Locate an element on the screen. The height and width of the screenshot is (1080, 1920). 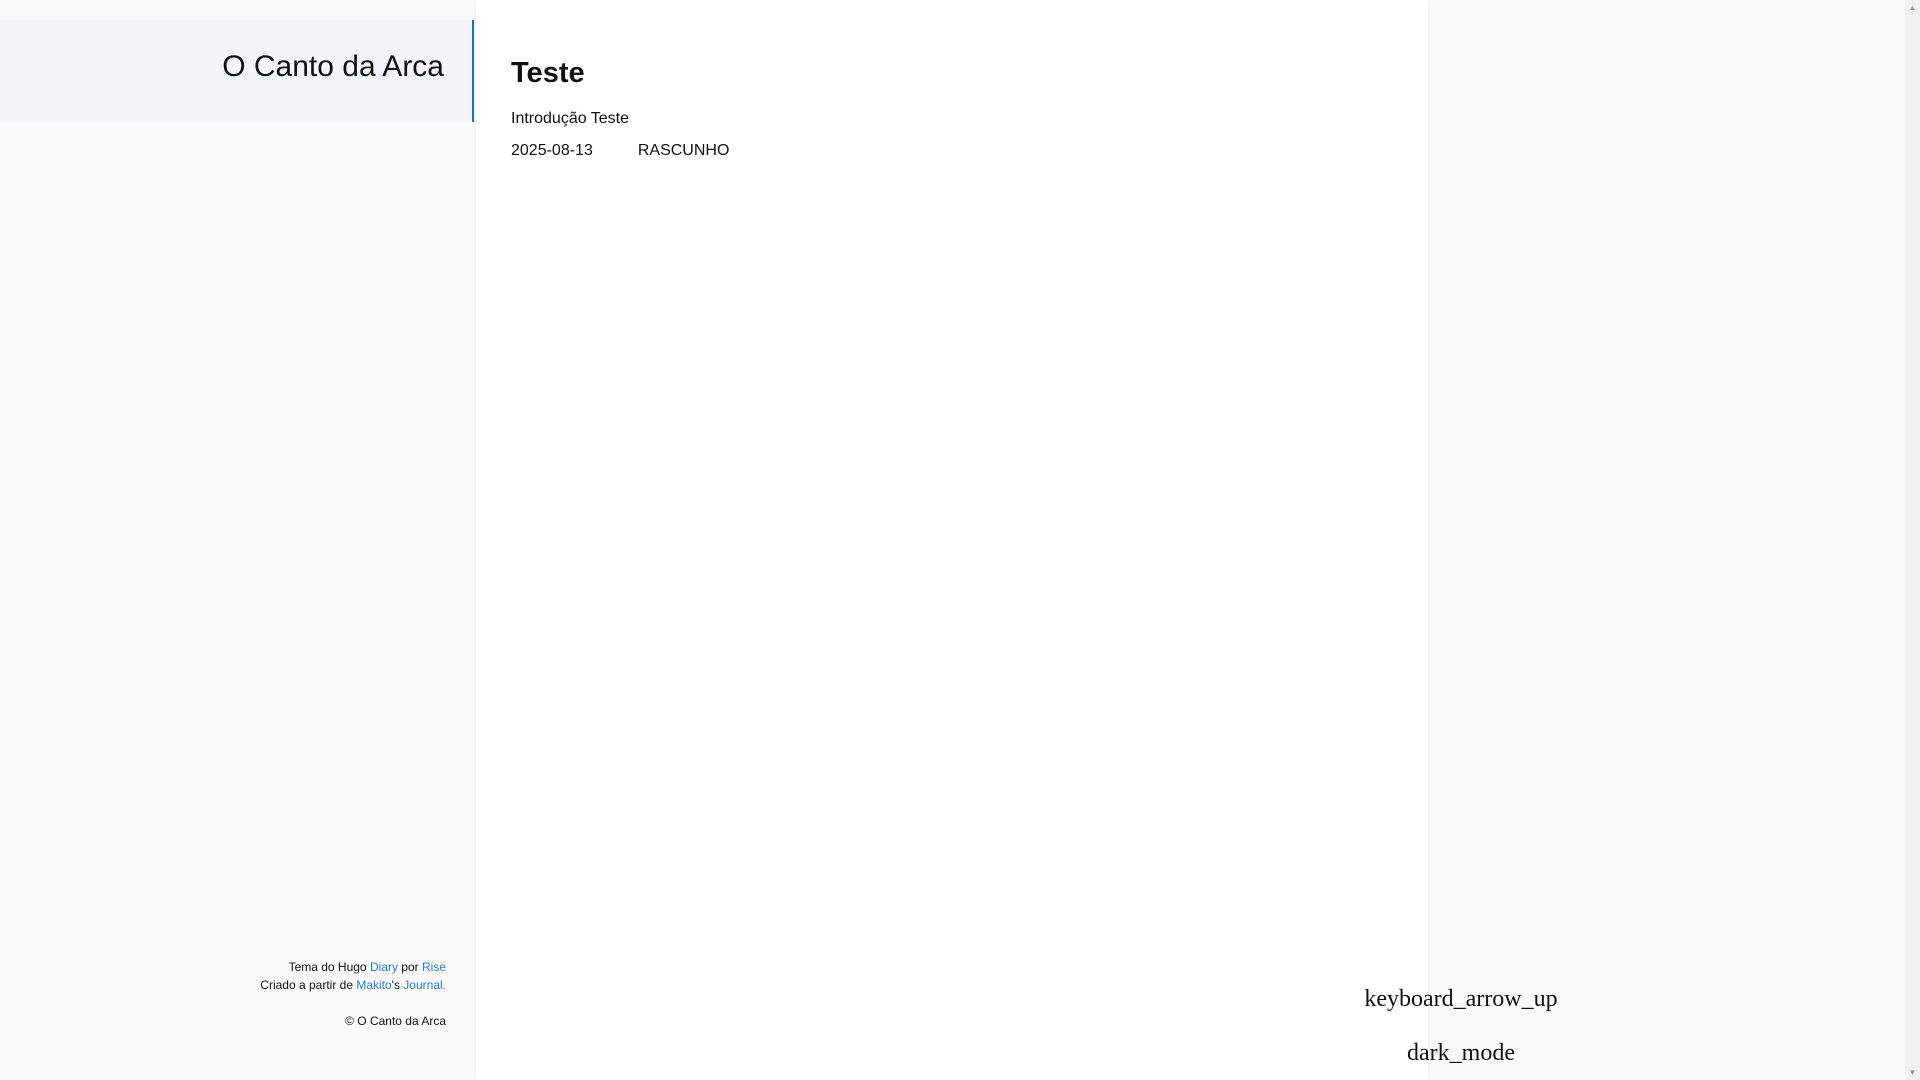
post-intro: Introdução Teste is located at coordinates (570, 118).